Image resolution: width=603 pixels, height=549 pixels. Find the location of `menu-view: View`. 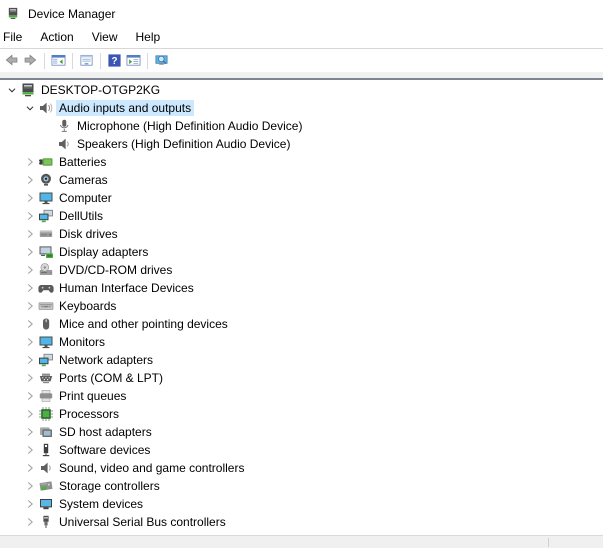

menu-view: View is located at coordinates (105, 37).